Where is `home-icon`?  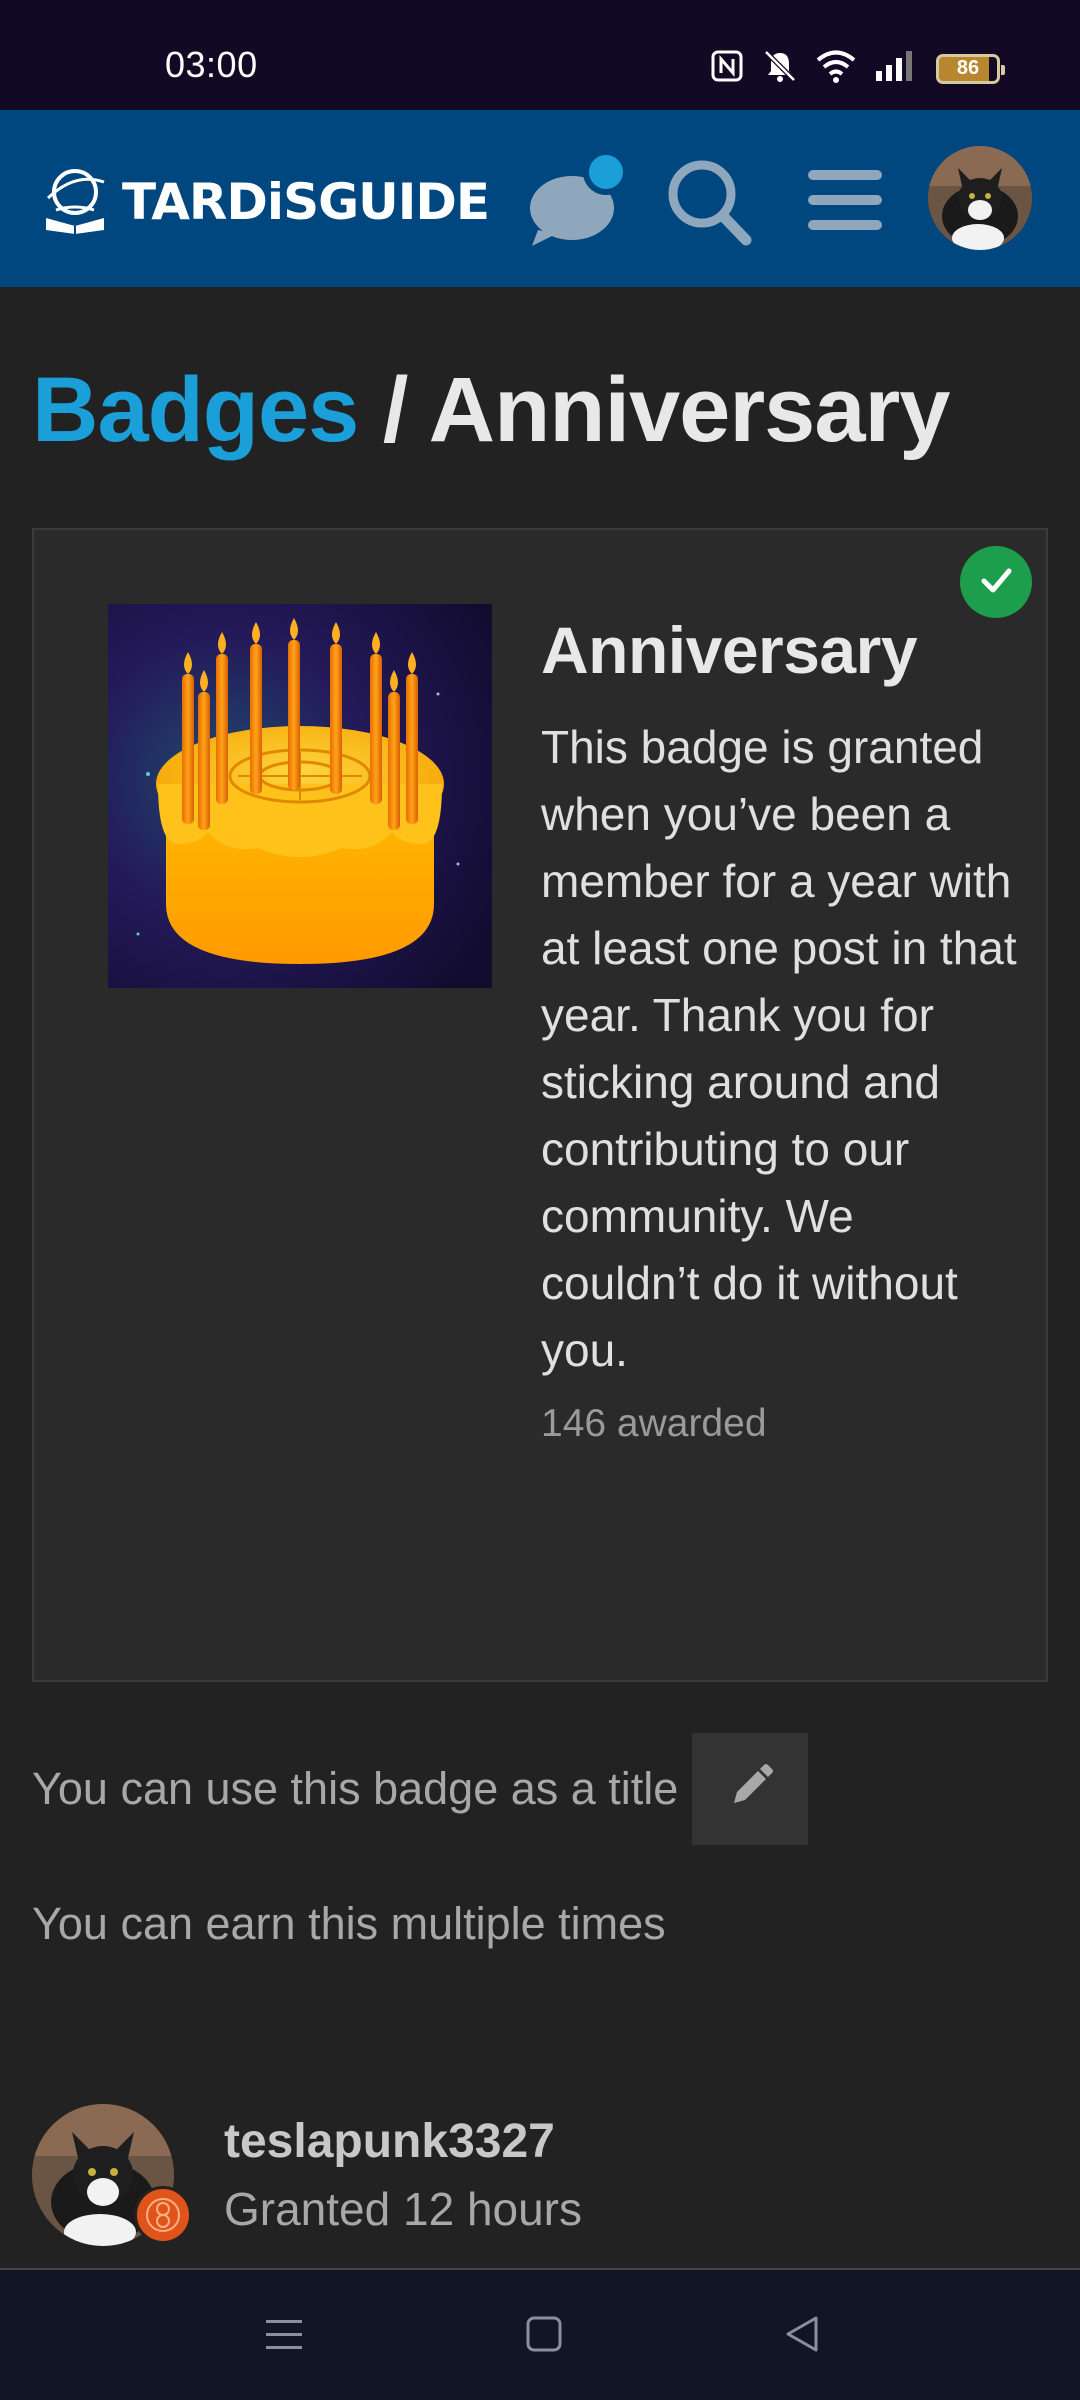 home-icon is located at coordinates (544, 2338).